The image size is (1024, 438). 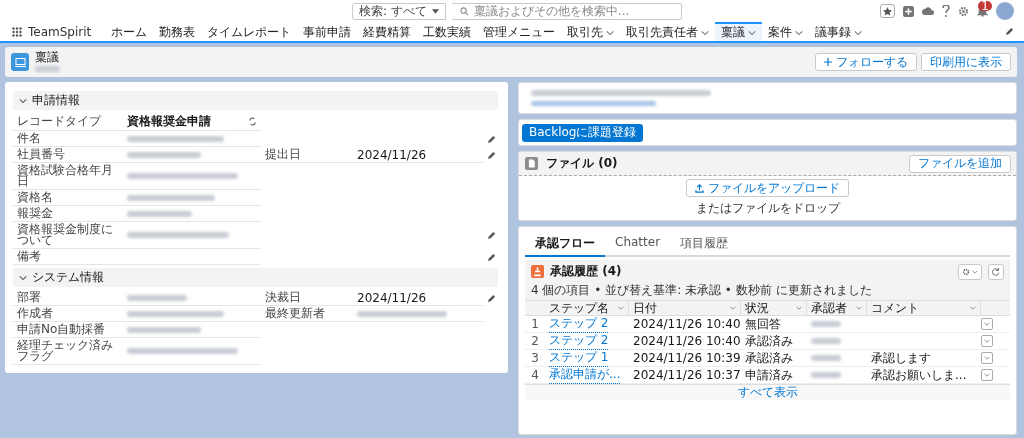 I want to click on nav-tab: 稟議, so click(x=739, y=31).